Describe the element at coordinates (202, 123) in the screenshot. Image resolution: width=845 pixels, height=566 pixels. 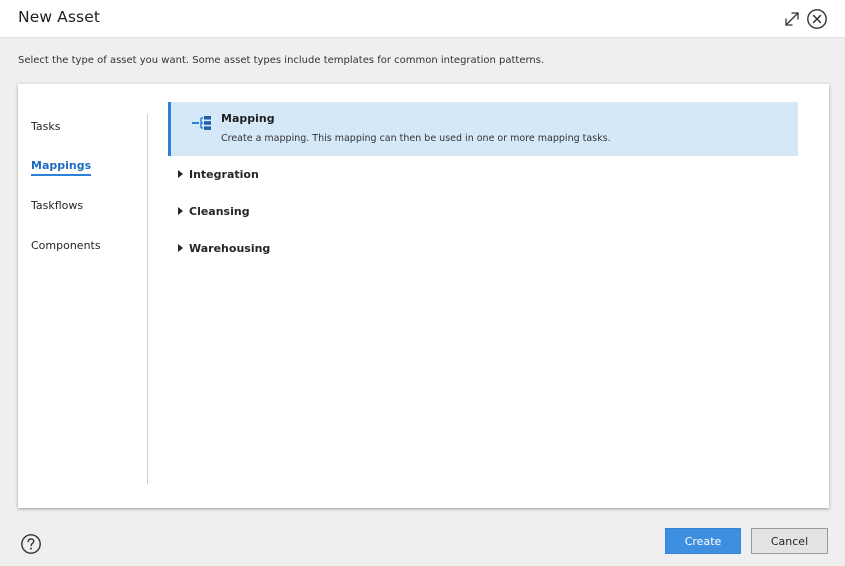
I see `mapping-icon` at that location.